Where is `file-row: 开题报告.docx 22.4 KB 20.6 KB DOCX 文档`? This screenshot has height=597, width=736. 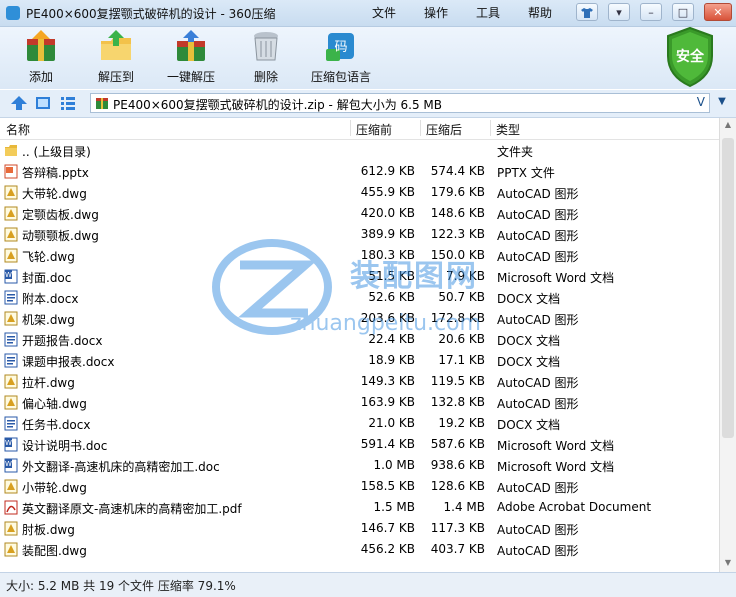 file-row: 开题报告.docx 22.4 KB 20.6 KB DOCX 文档 is located at coordinates (359, 339).